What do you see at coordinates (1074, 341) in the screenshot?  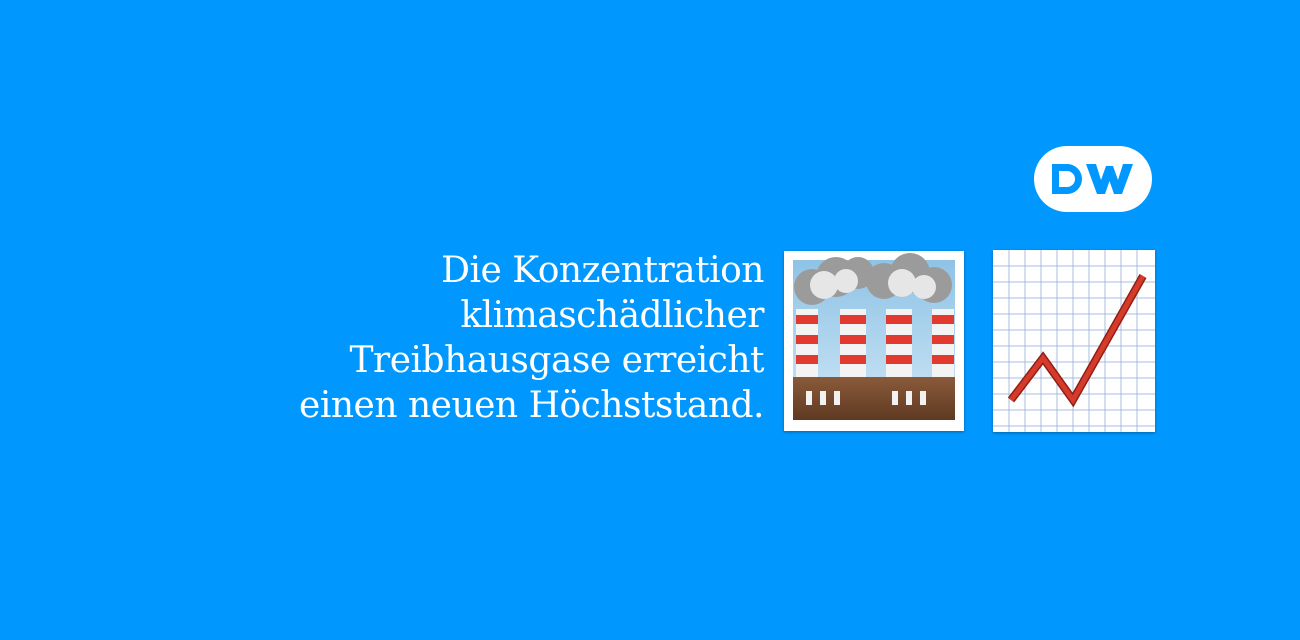 I see `chart-increasing-emoji-icon` at bounding box center [1074, 341].